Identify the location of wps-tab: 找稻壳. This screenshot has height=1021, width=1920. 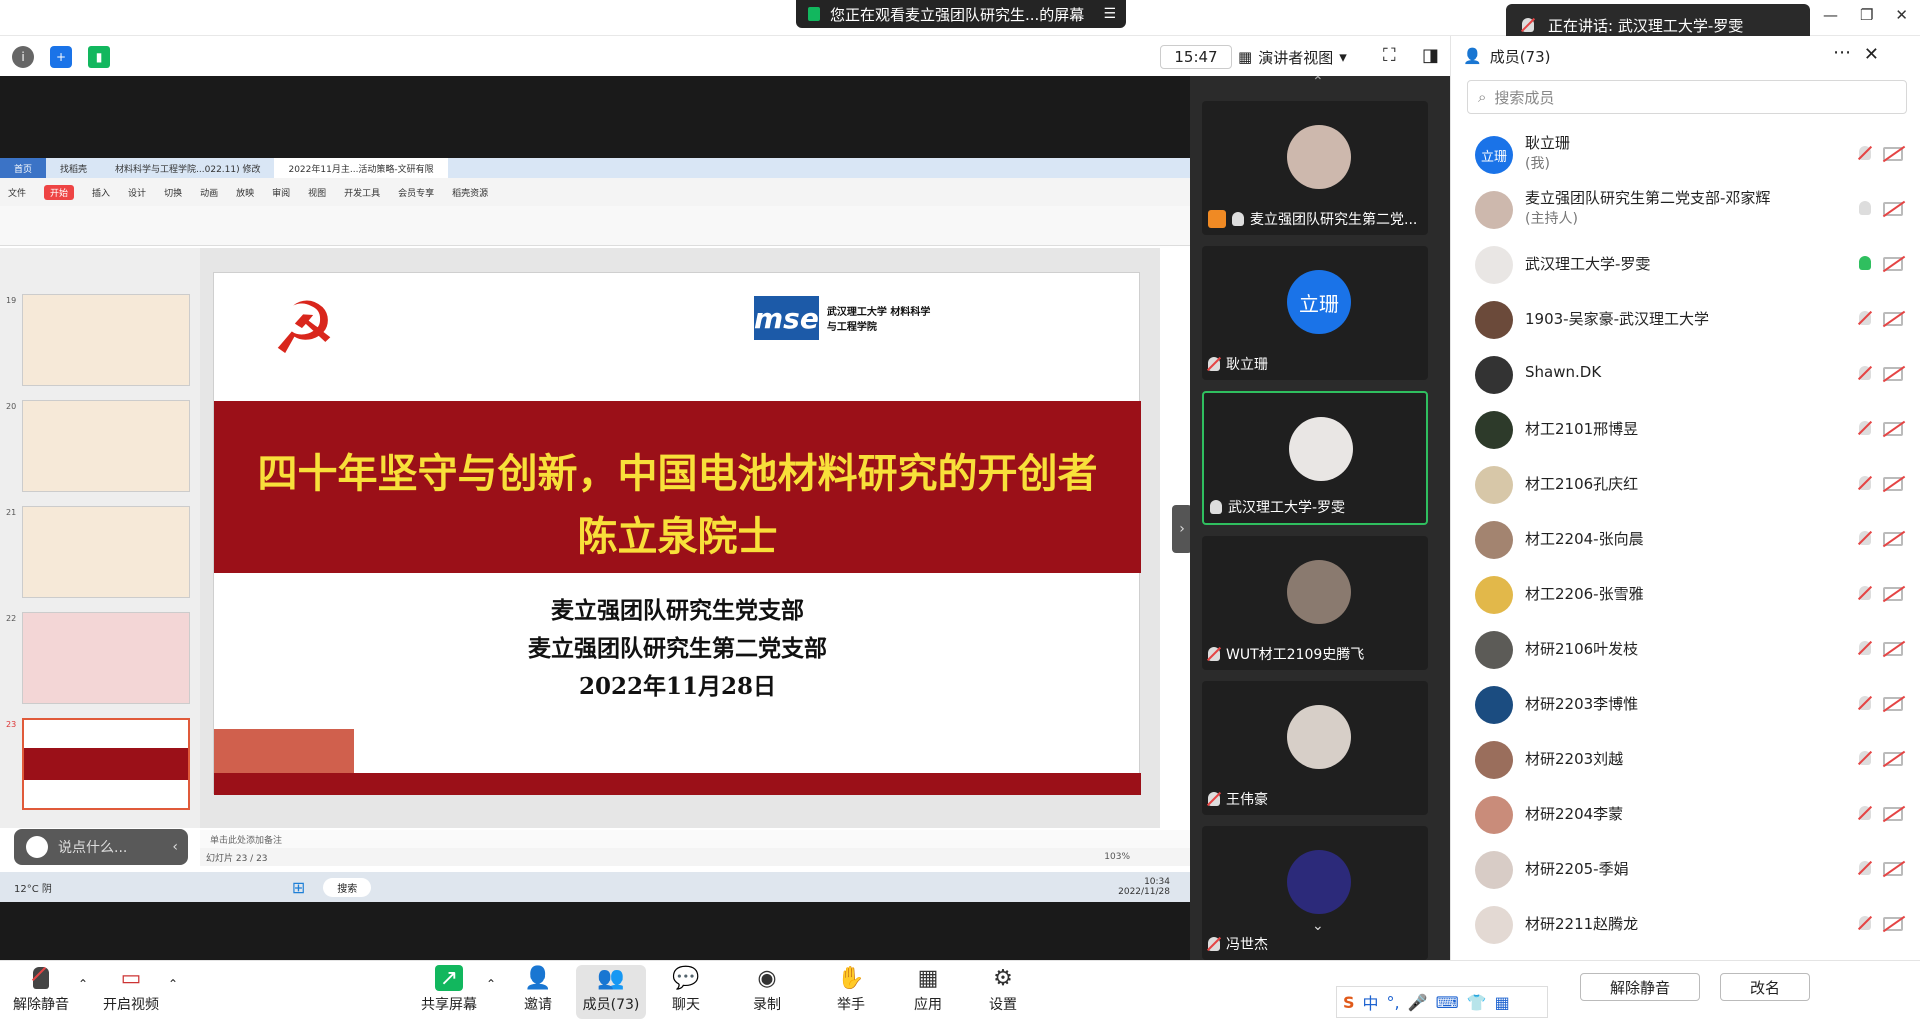
(73, 168).